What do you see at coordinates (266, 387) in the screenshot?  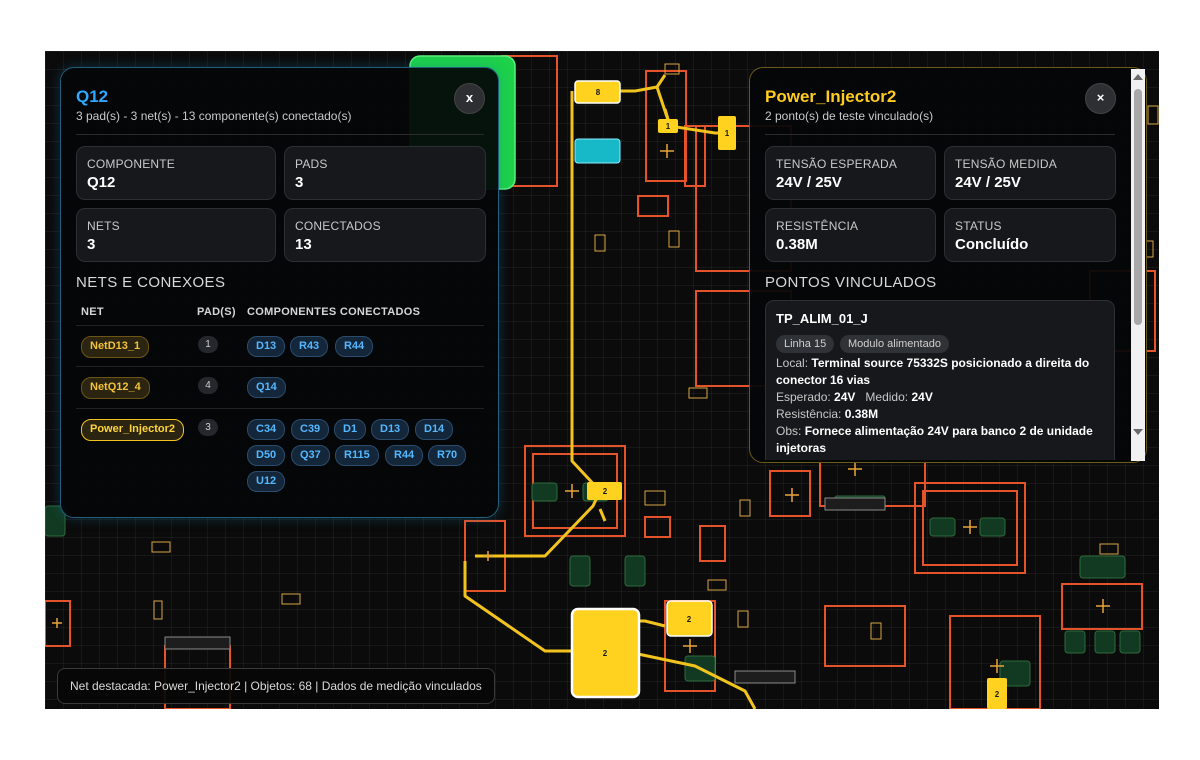 I see `component-chip: Q14` at bounding box center [266, 387].